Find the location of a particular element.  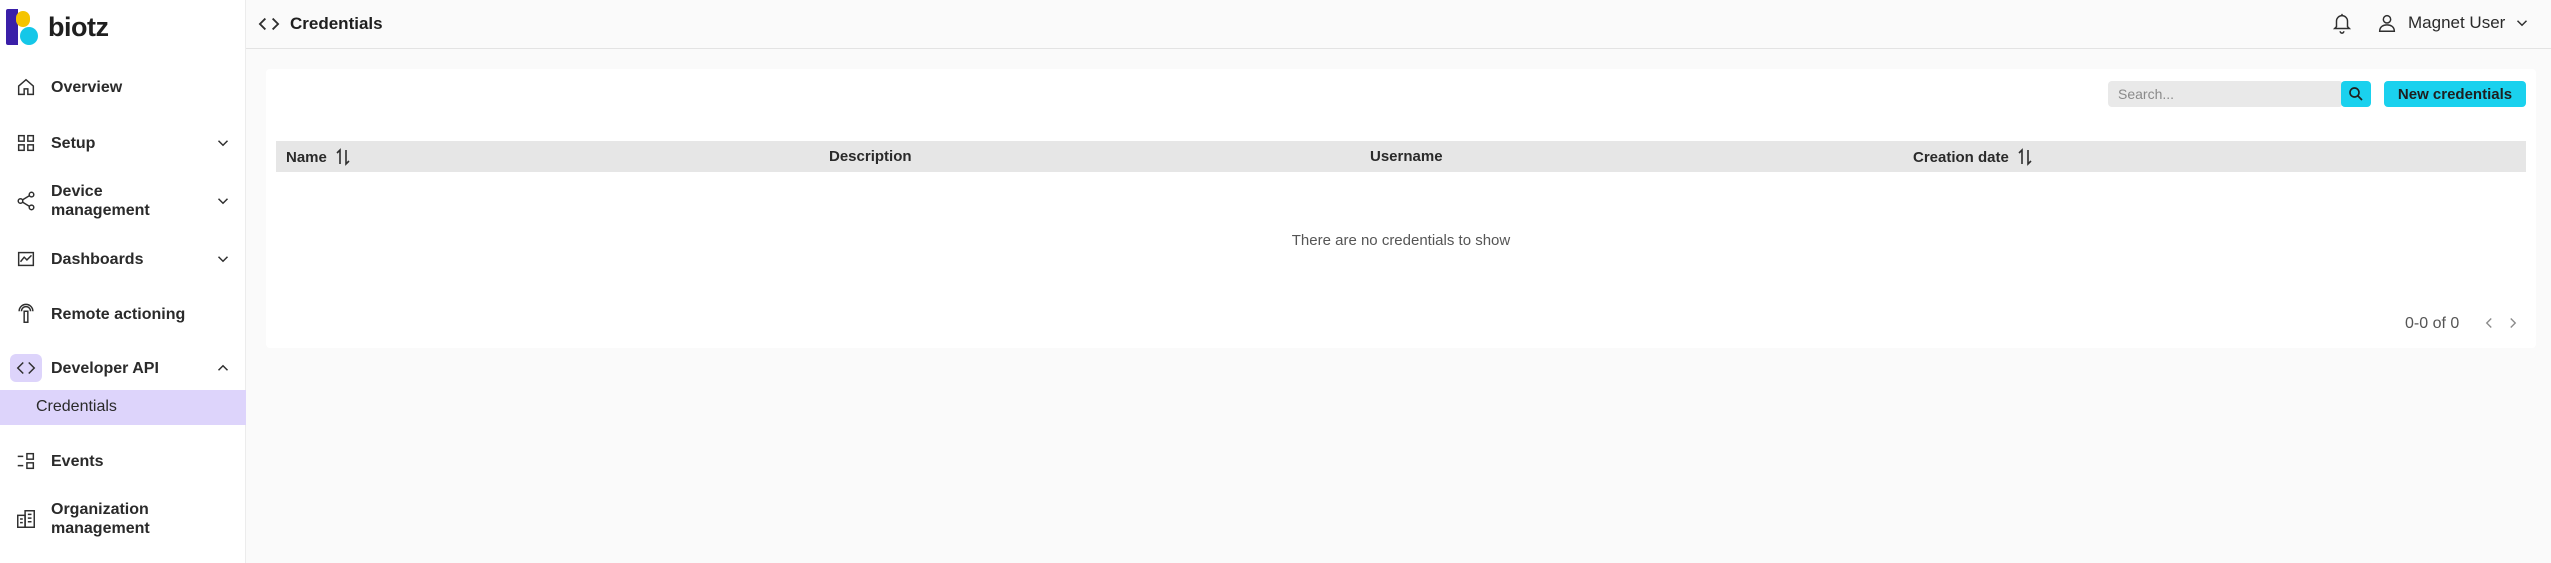

chevron-left-icon is located at coordinates (2489, 323).